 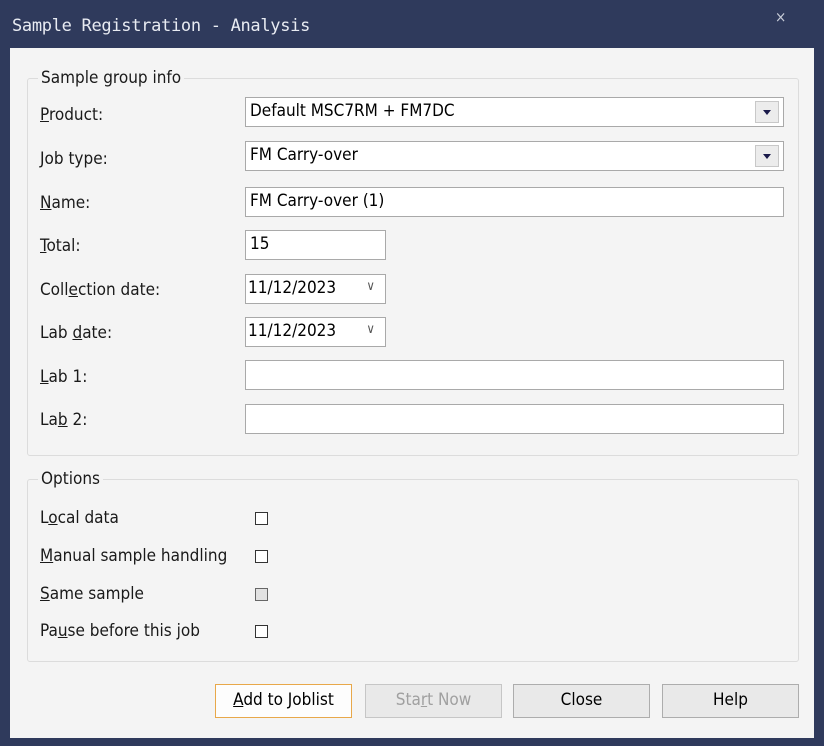 I want to click on manual-sample-handling-checkbox, so click(x=261, y=556).